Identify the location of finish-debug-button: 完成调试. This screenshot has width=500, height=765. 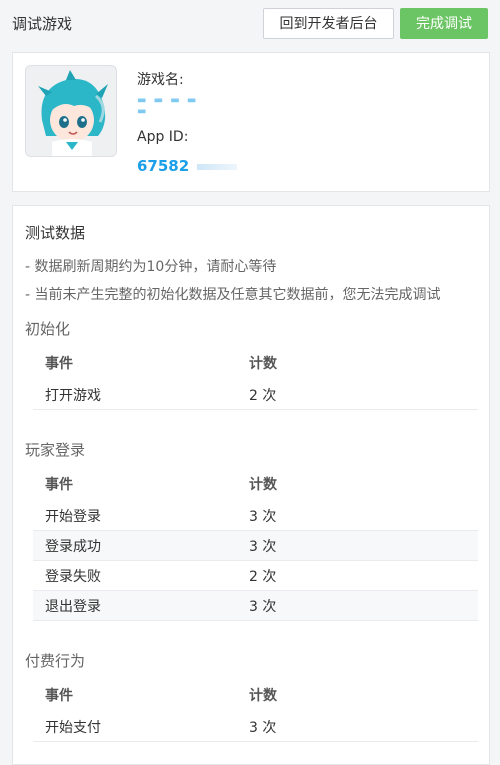
(444, 23).